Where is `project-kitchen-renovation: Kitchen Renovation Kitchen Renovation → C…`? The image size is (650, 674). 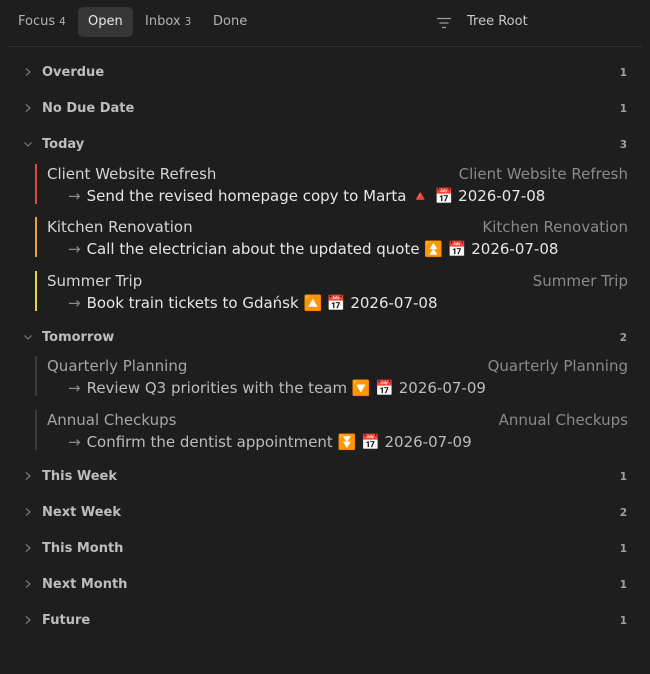
project-kitchen-renovation: Kitchen Renovation Kitchen Renovation → C… is located at coordinates (331, 239).